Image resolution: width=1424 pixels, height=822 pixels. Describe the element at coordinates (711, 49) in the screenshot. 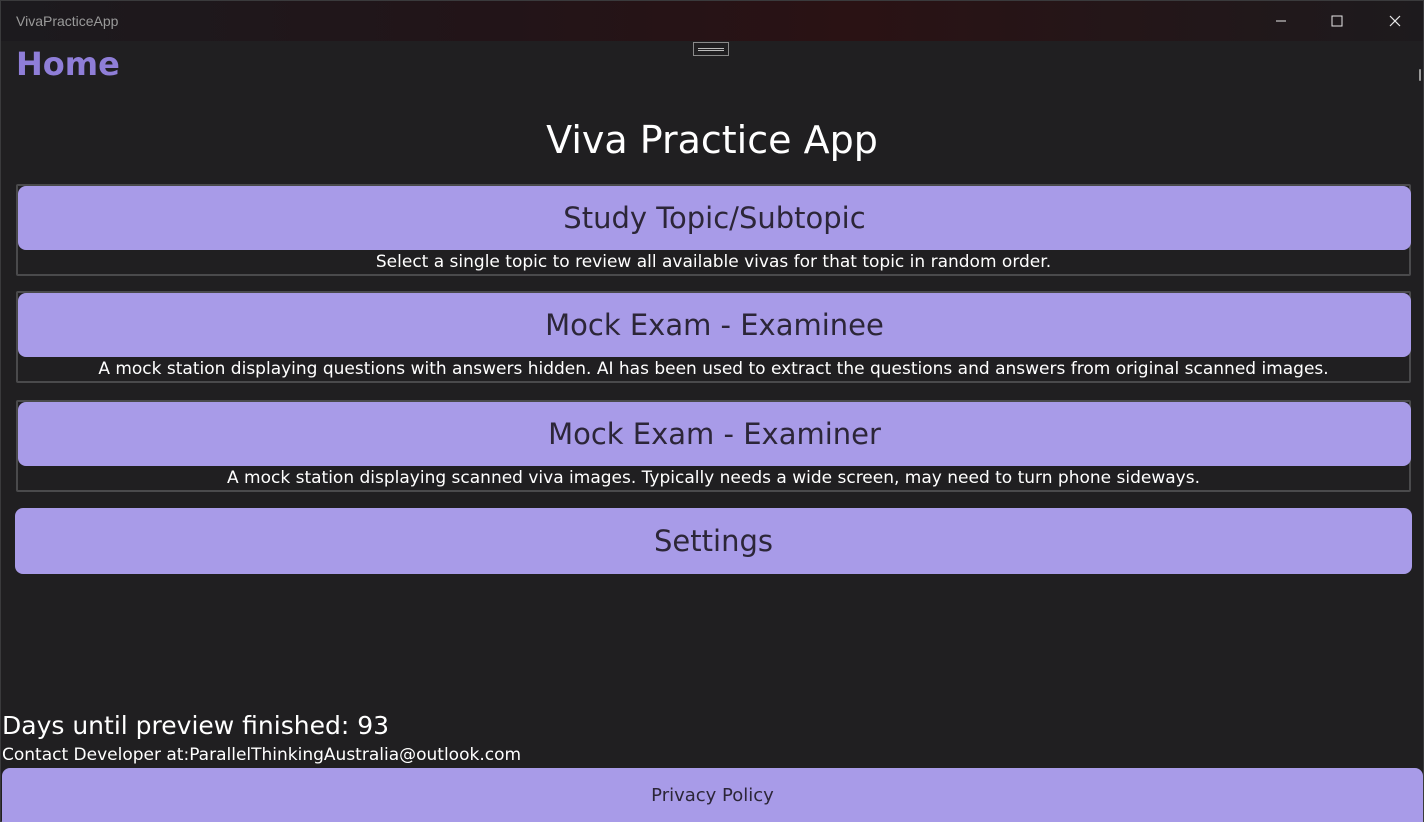

I see `drag-handle-icon` at that location.